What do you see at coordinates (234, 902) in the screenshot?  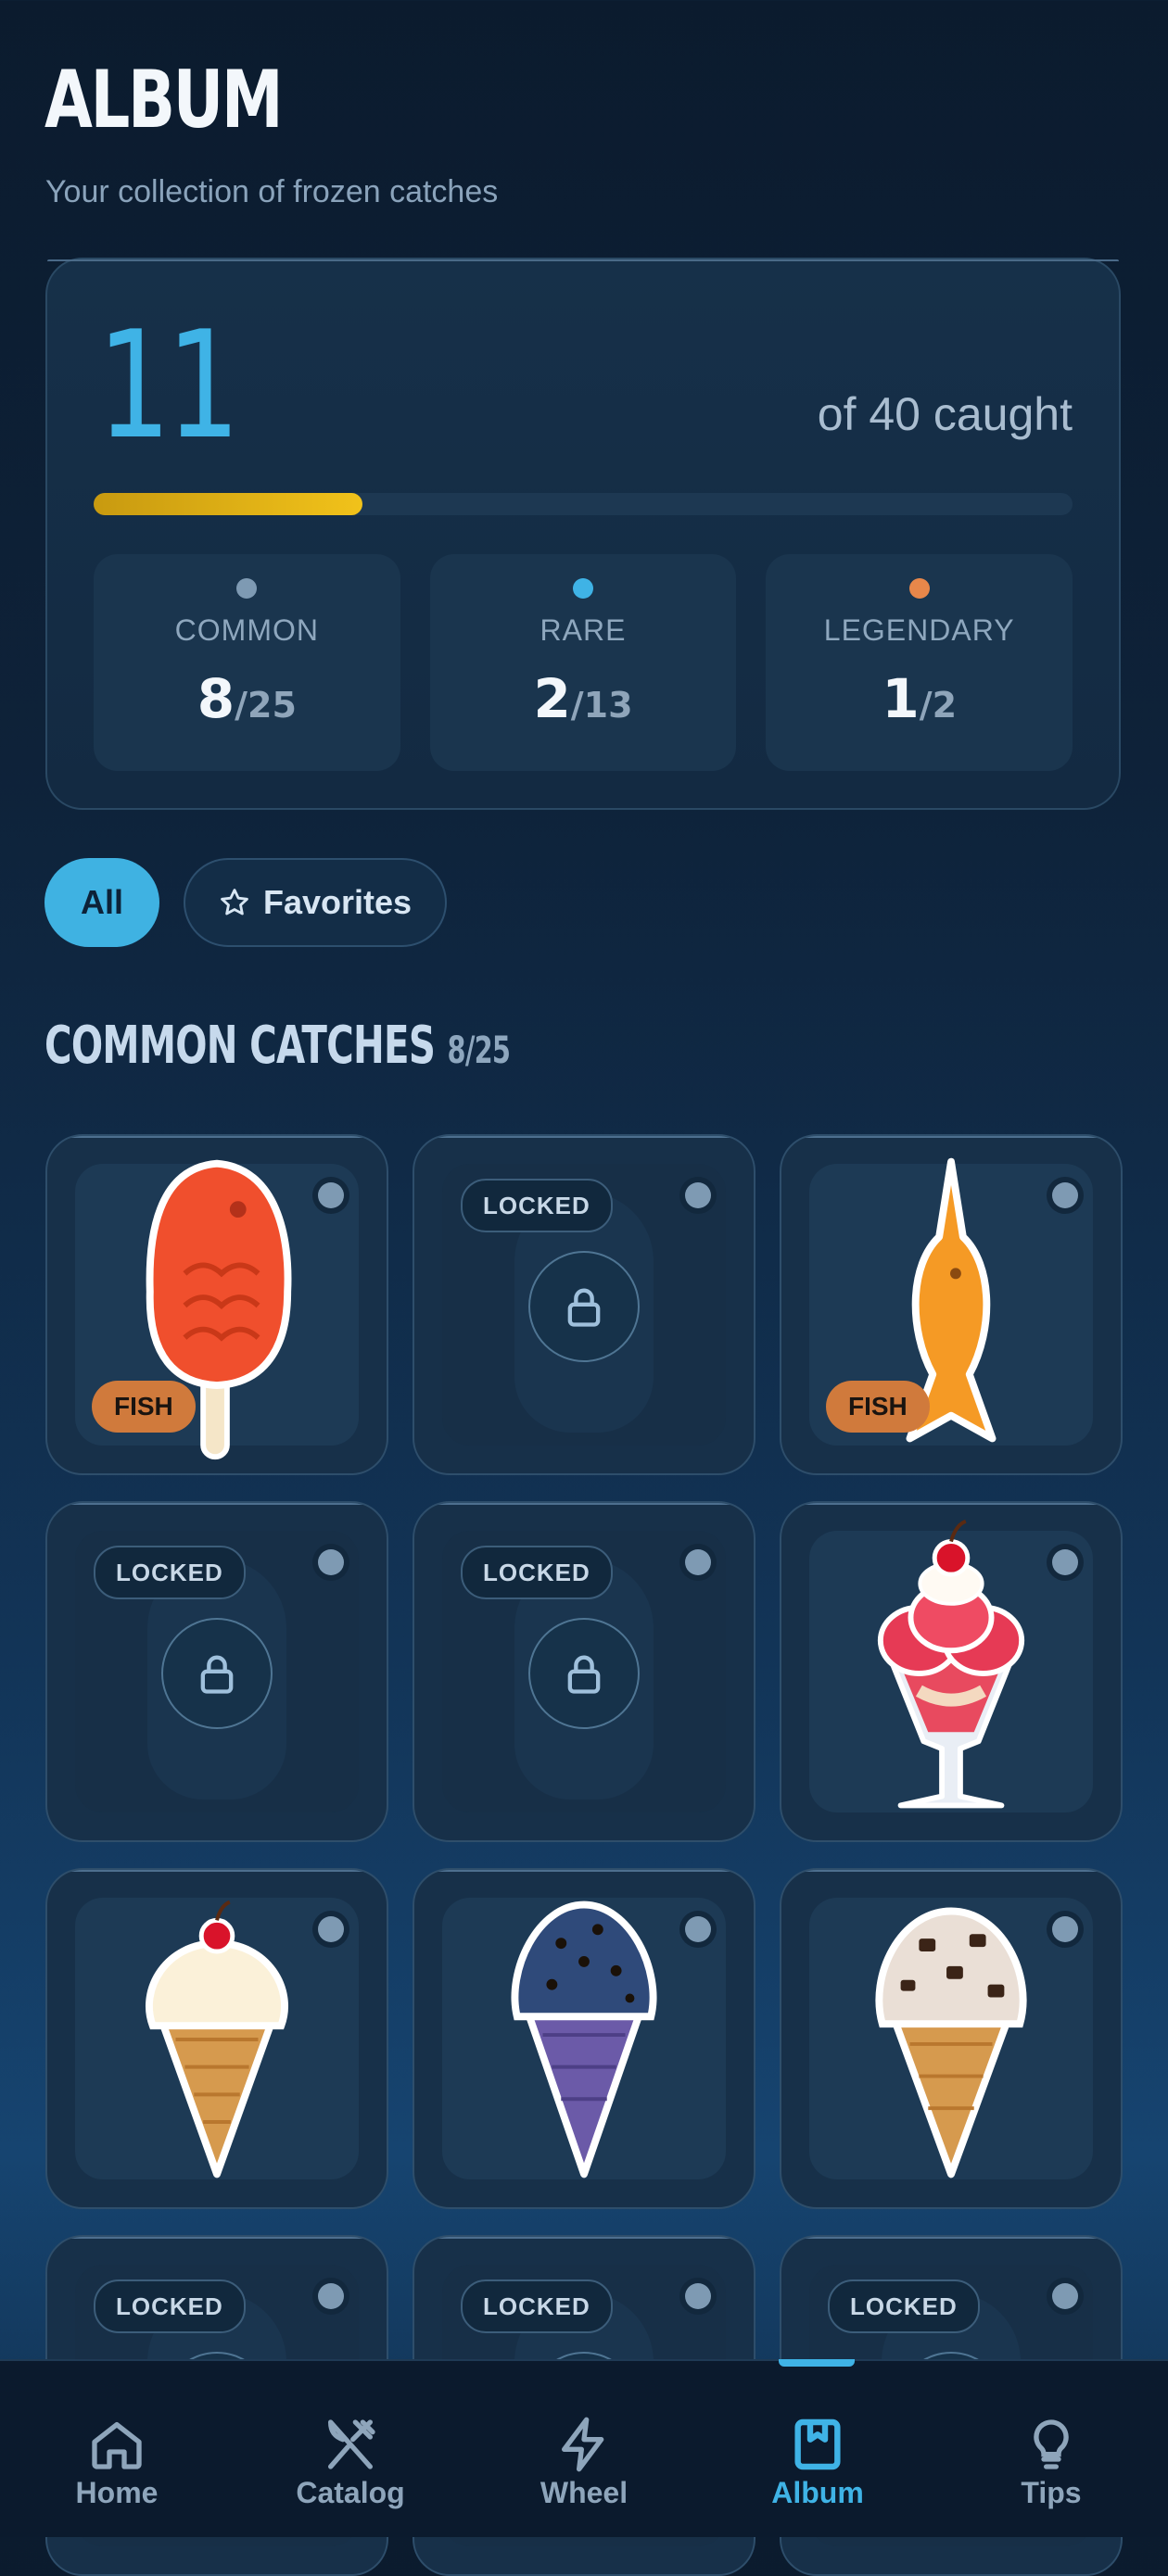 I see `star-icon` at bounding box center [234, 902].